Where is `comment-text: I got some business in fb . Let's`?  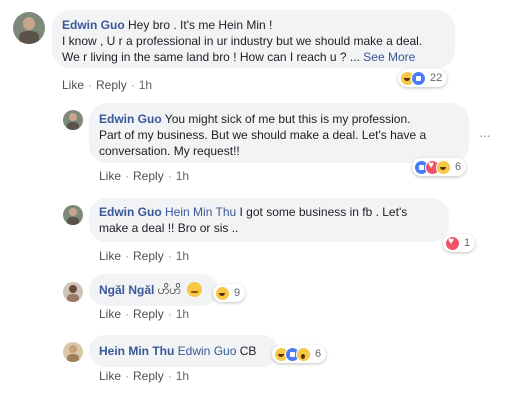 comment-text: I got some business in fb . Let's is located at coordinates (323, 212).